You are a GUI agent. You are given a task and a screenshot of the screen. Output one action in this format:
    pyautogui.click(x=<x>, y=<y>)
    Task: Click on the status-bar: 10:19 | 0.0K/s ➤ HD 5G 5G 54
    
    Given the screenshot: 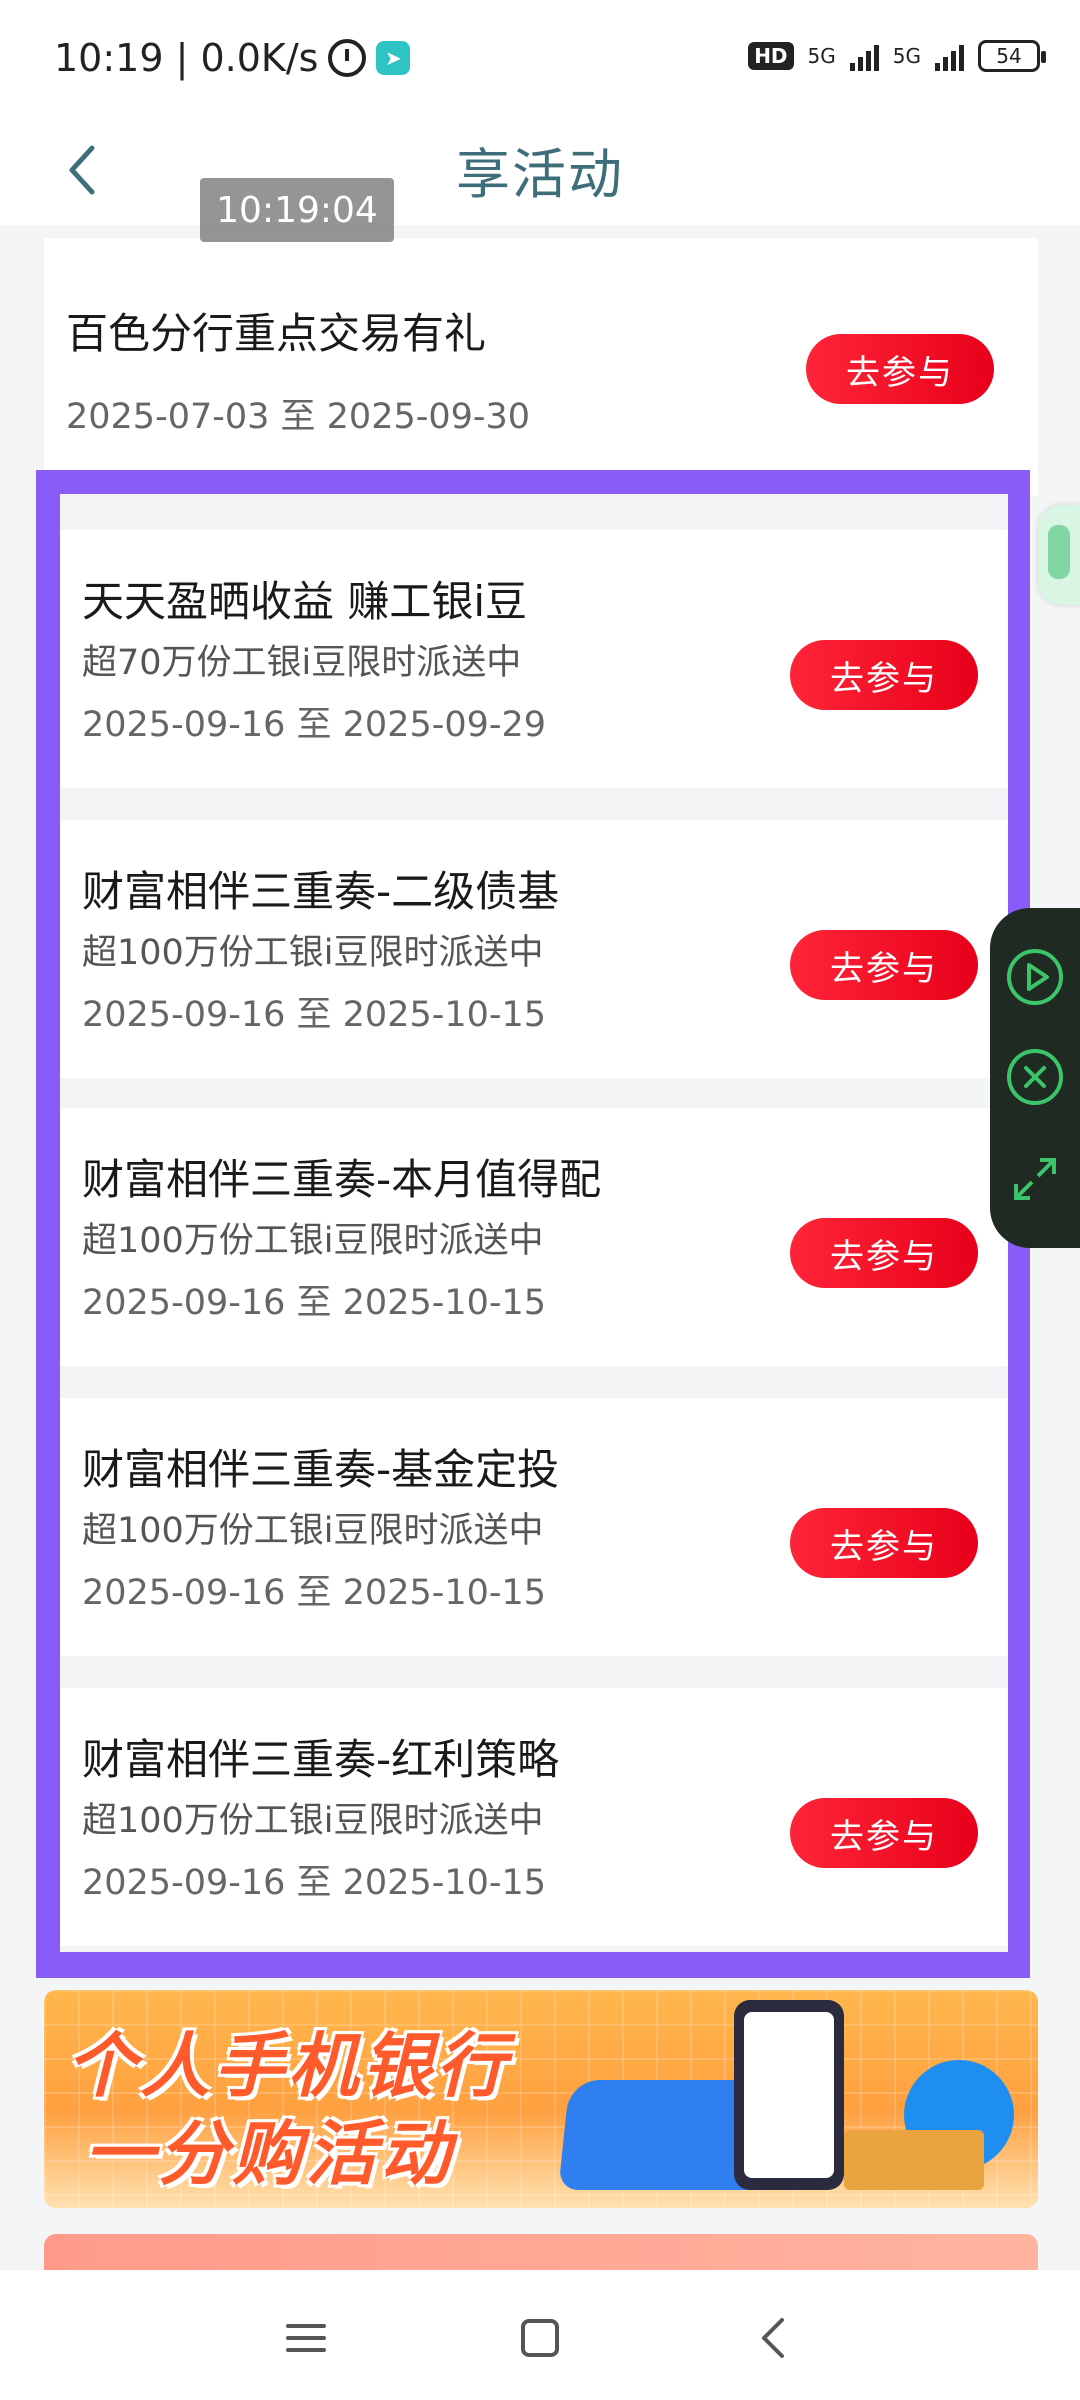 What is the action you would take?
    pyautogui.click(x=540, y=60)
    